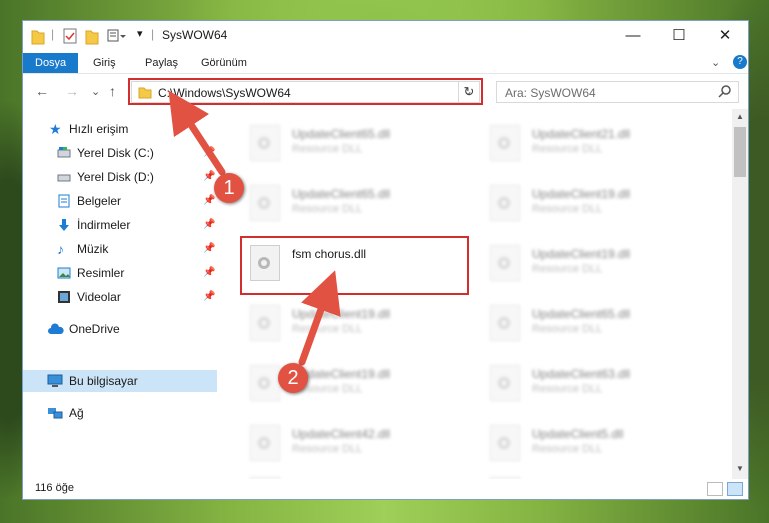 The image size is (769, 523). Describe the element at coordinates (229, 188) in the screenshot. I see `callout-marker-1: 1` at that location.